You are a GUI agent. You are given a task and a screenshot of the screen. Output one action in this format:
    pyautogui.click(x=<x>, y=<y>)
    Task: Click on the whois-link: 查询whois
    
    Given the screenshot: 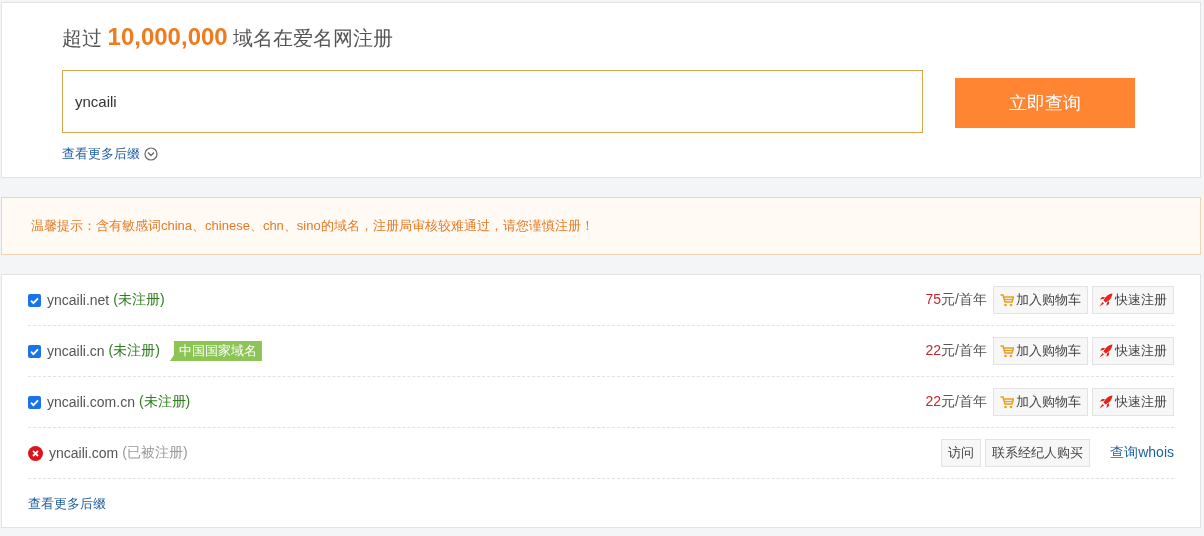 What is the action you would take?
    pyautogui.click(x=1142, y=453)
    